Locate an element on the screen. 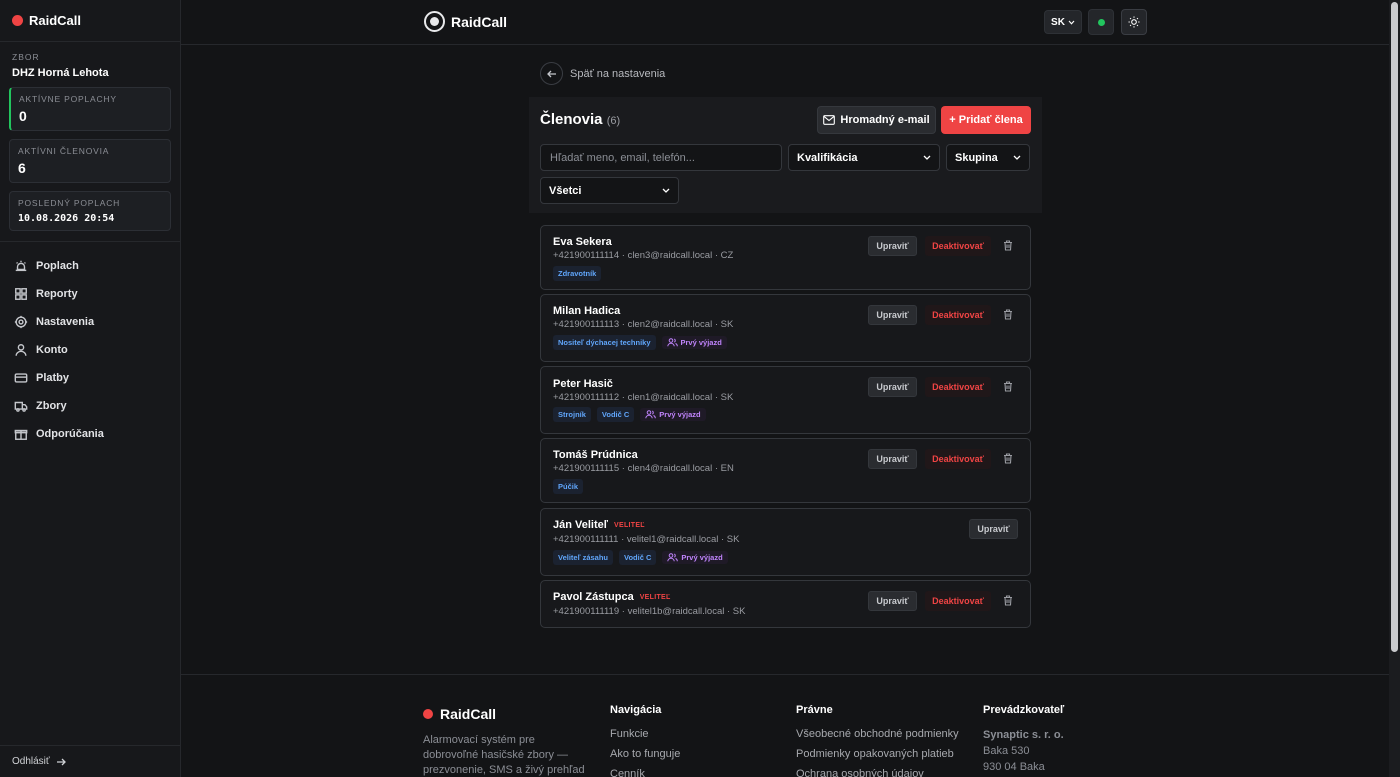 The width and height of the screenshot is (1400, 777). org-label: ZBOR is located at coordinates (26, 57).